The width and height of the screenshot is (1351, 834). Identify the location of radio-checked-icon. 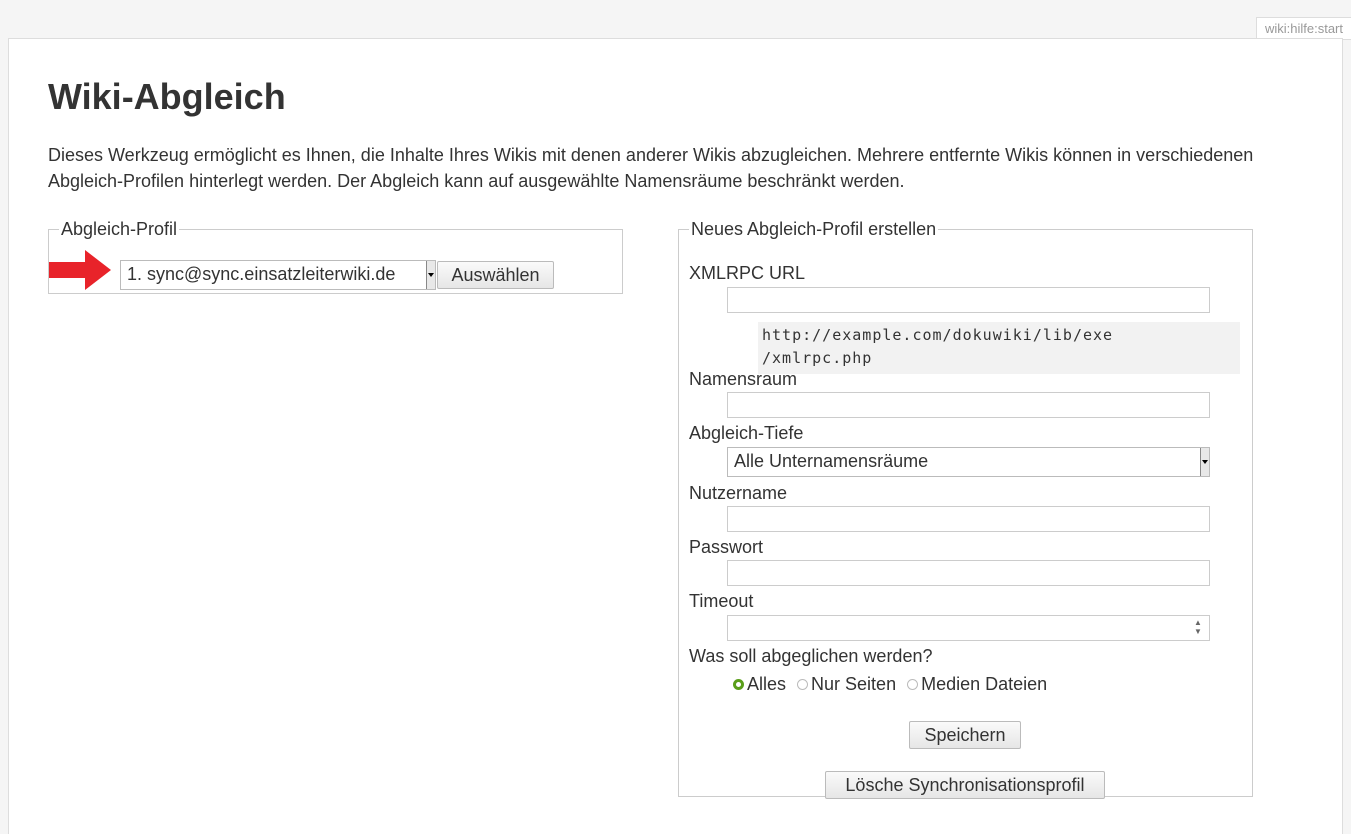
(738, 684).